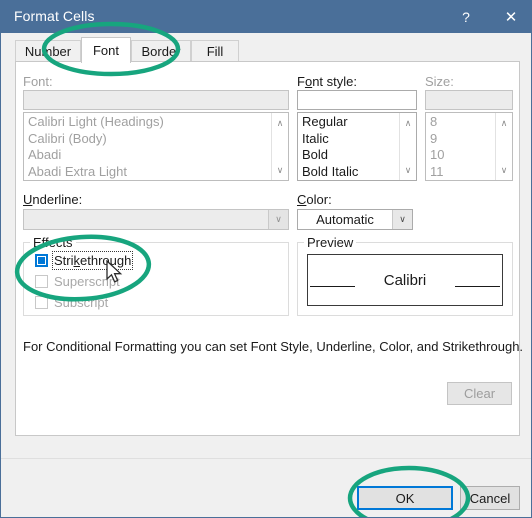  I want to click on list-item: 12, so click(460, 180).